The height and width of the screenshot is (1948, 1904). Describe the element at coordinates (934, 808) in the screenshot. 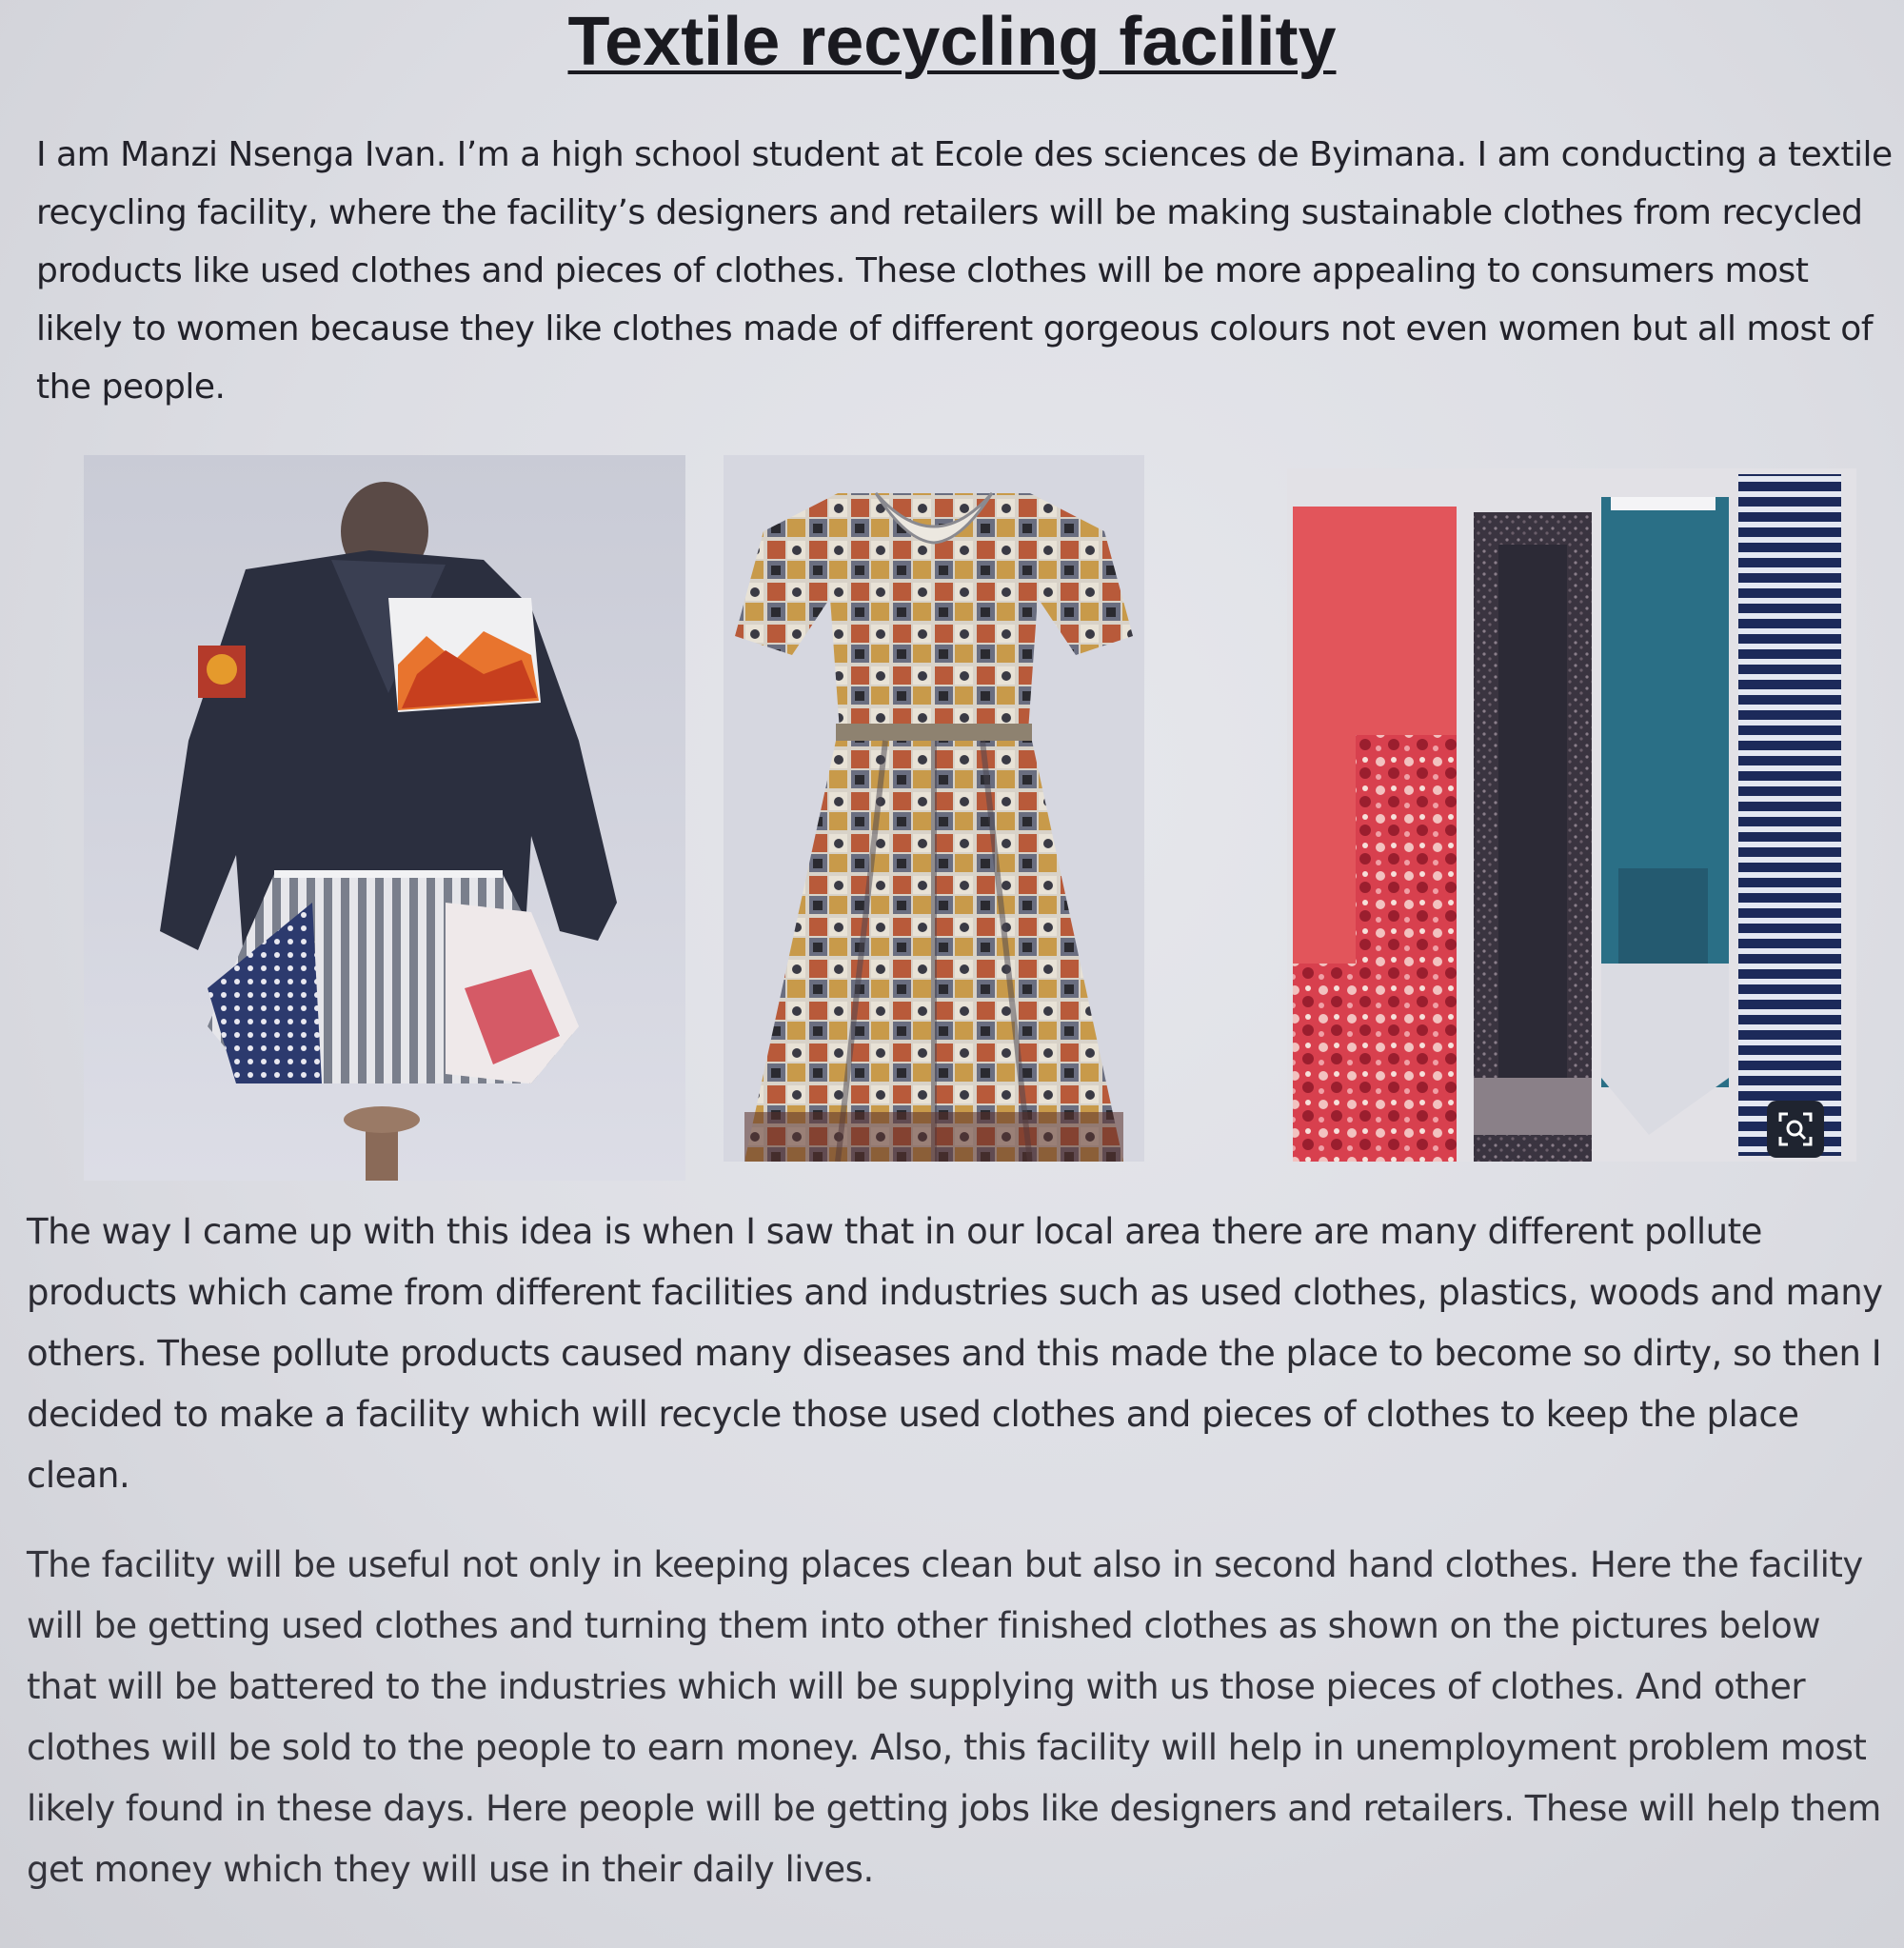

I see `comic-print-dress-photo` at that location.